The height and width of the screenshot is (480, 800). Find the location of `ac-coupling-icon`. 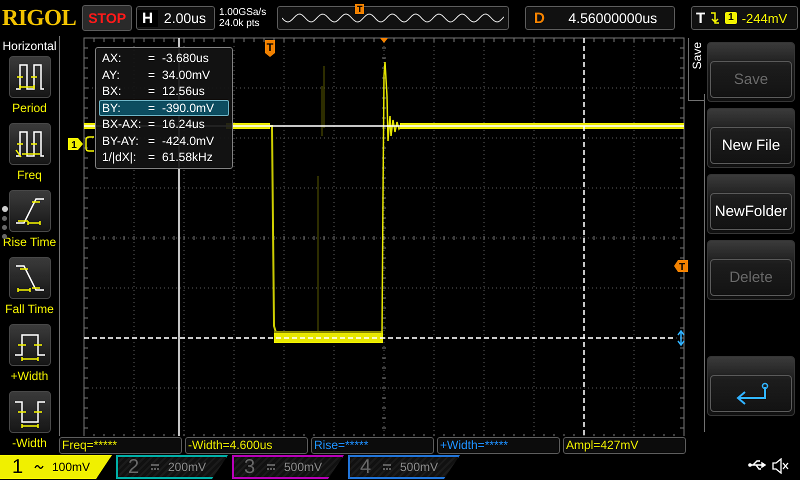

ac-coupling-icon is located at coordinates (39, 467).